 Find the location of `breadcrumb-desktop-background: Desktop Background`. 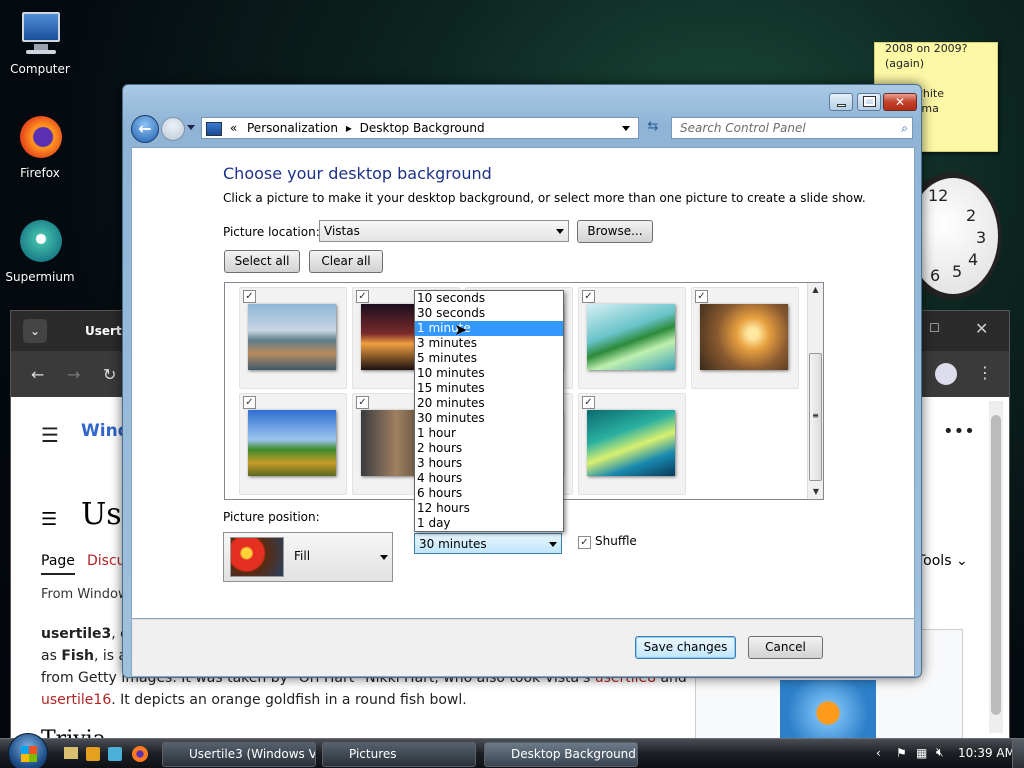

breadcrumb-desktop-background: Desktop Background is located at coordinates (422, 128).